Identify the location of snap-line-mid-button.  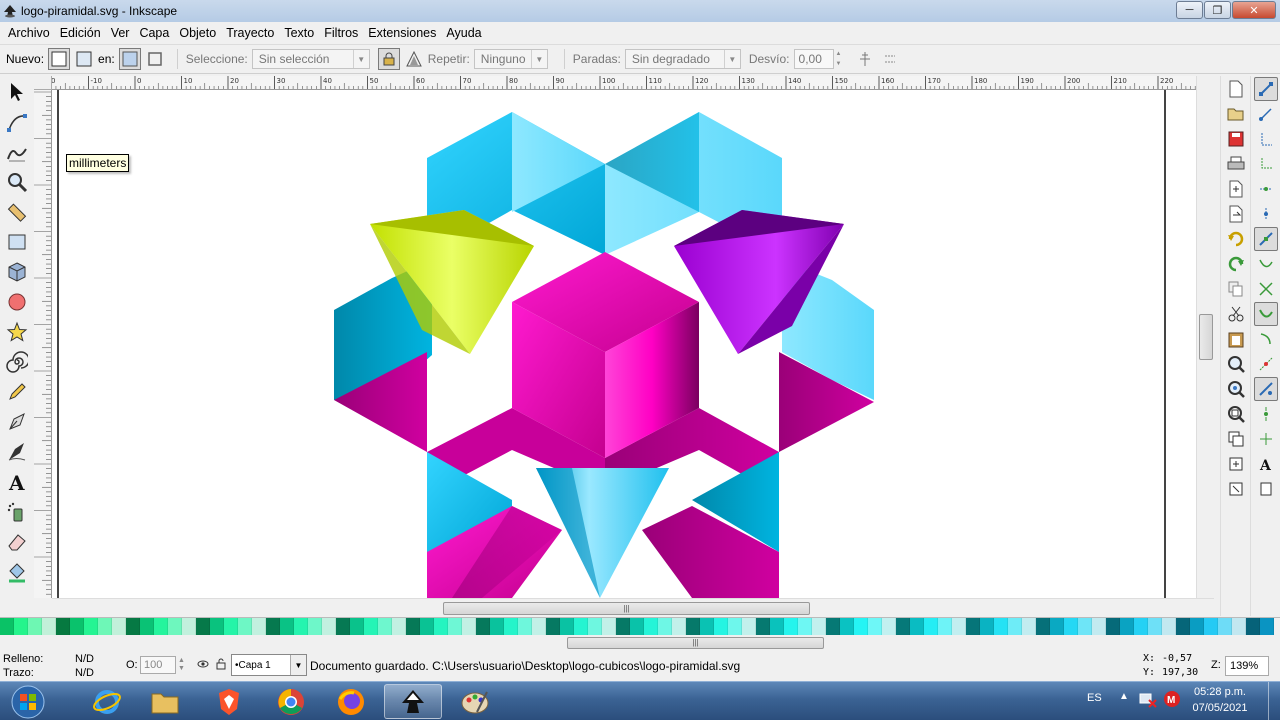
(1266, 364).